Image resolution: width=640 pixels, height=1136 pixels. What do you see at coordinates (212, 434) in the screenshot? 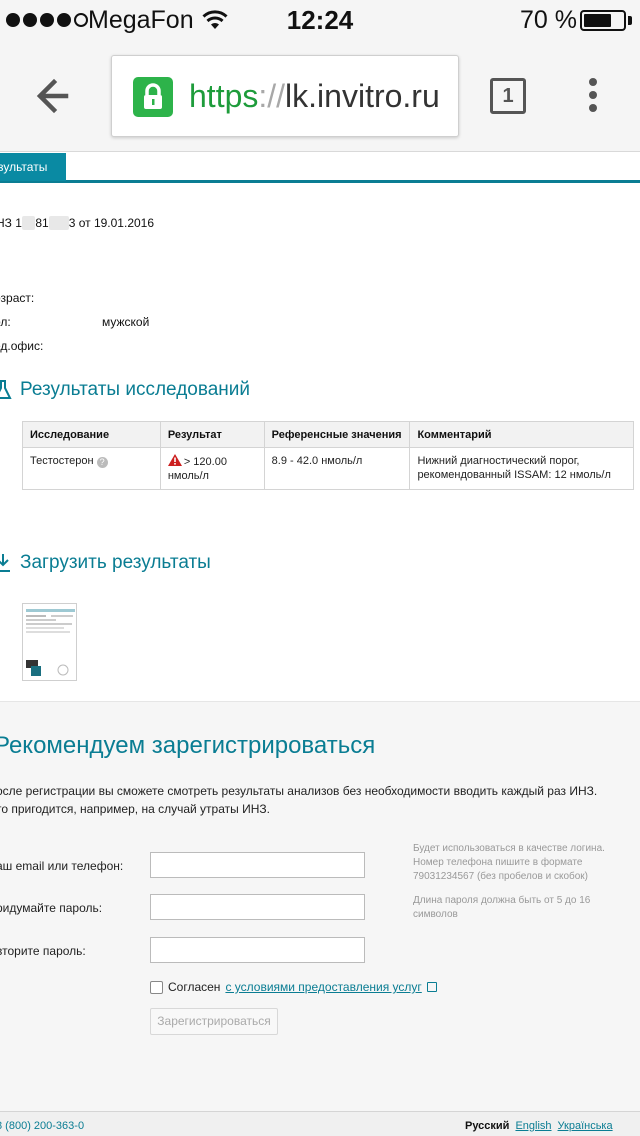
I see `header-result: Результат` at bounding box center [212, 434].